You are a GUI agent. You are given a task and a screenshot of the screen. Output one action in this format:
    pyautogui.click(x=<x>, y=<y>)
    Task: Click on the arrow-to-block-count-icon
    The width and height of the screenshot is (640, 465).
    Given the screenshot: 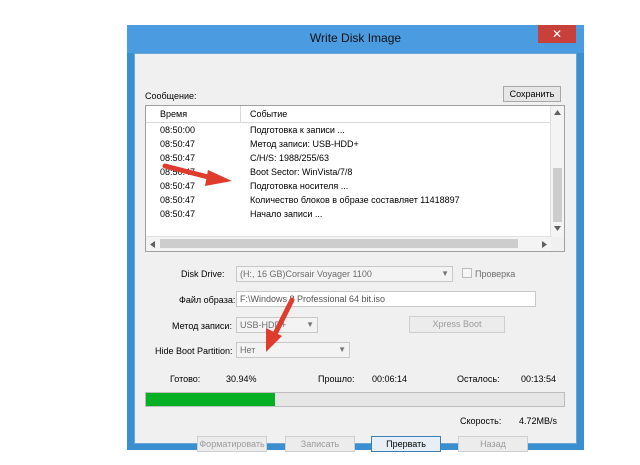 What is the action you would take?
    pyautogui.click(x=197, y=174)
    